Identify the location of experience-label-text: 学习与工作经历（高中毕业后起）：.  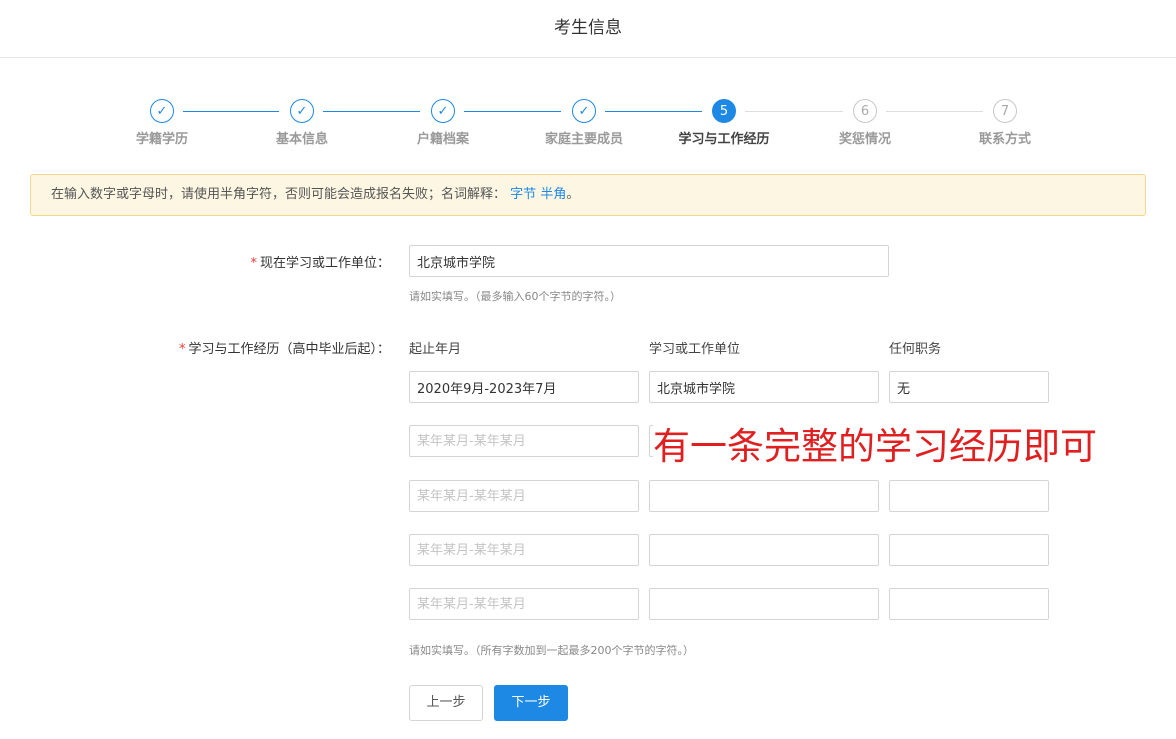
(289, 349).